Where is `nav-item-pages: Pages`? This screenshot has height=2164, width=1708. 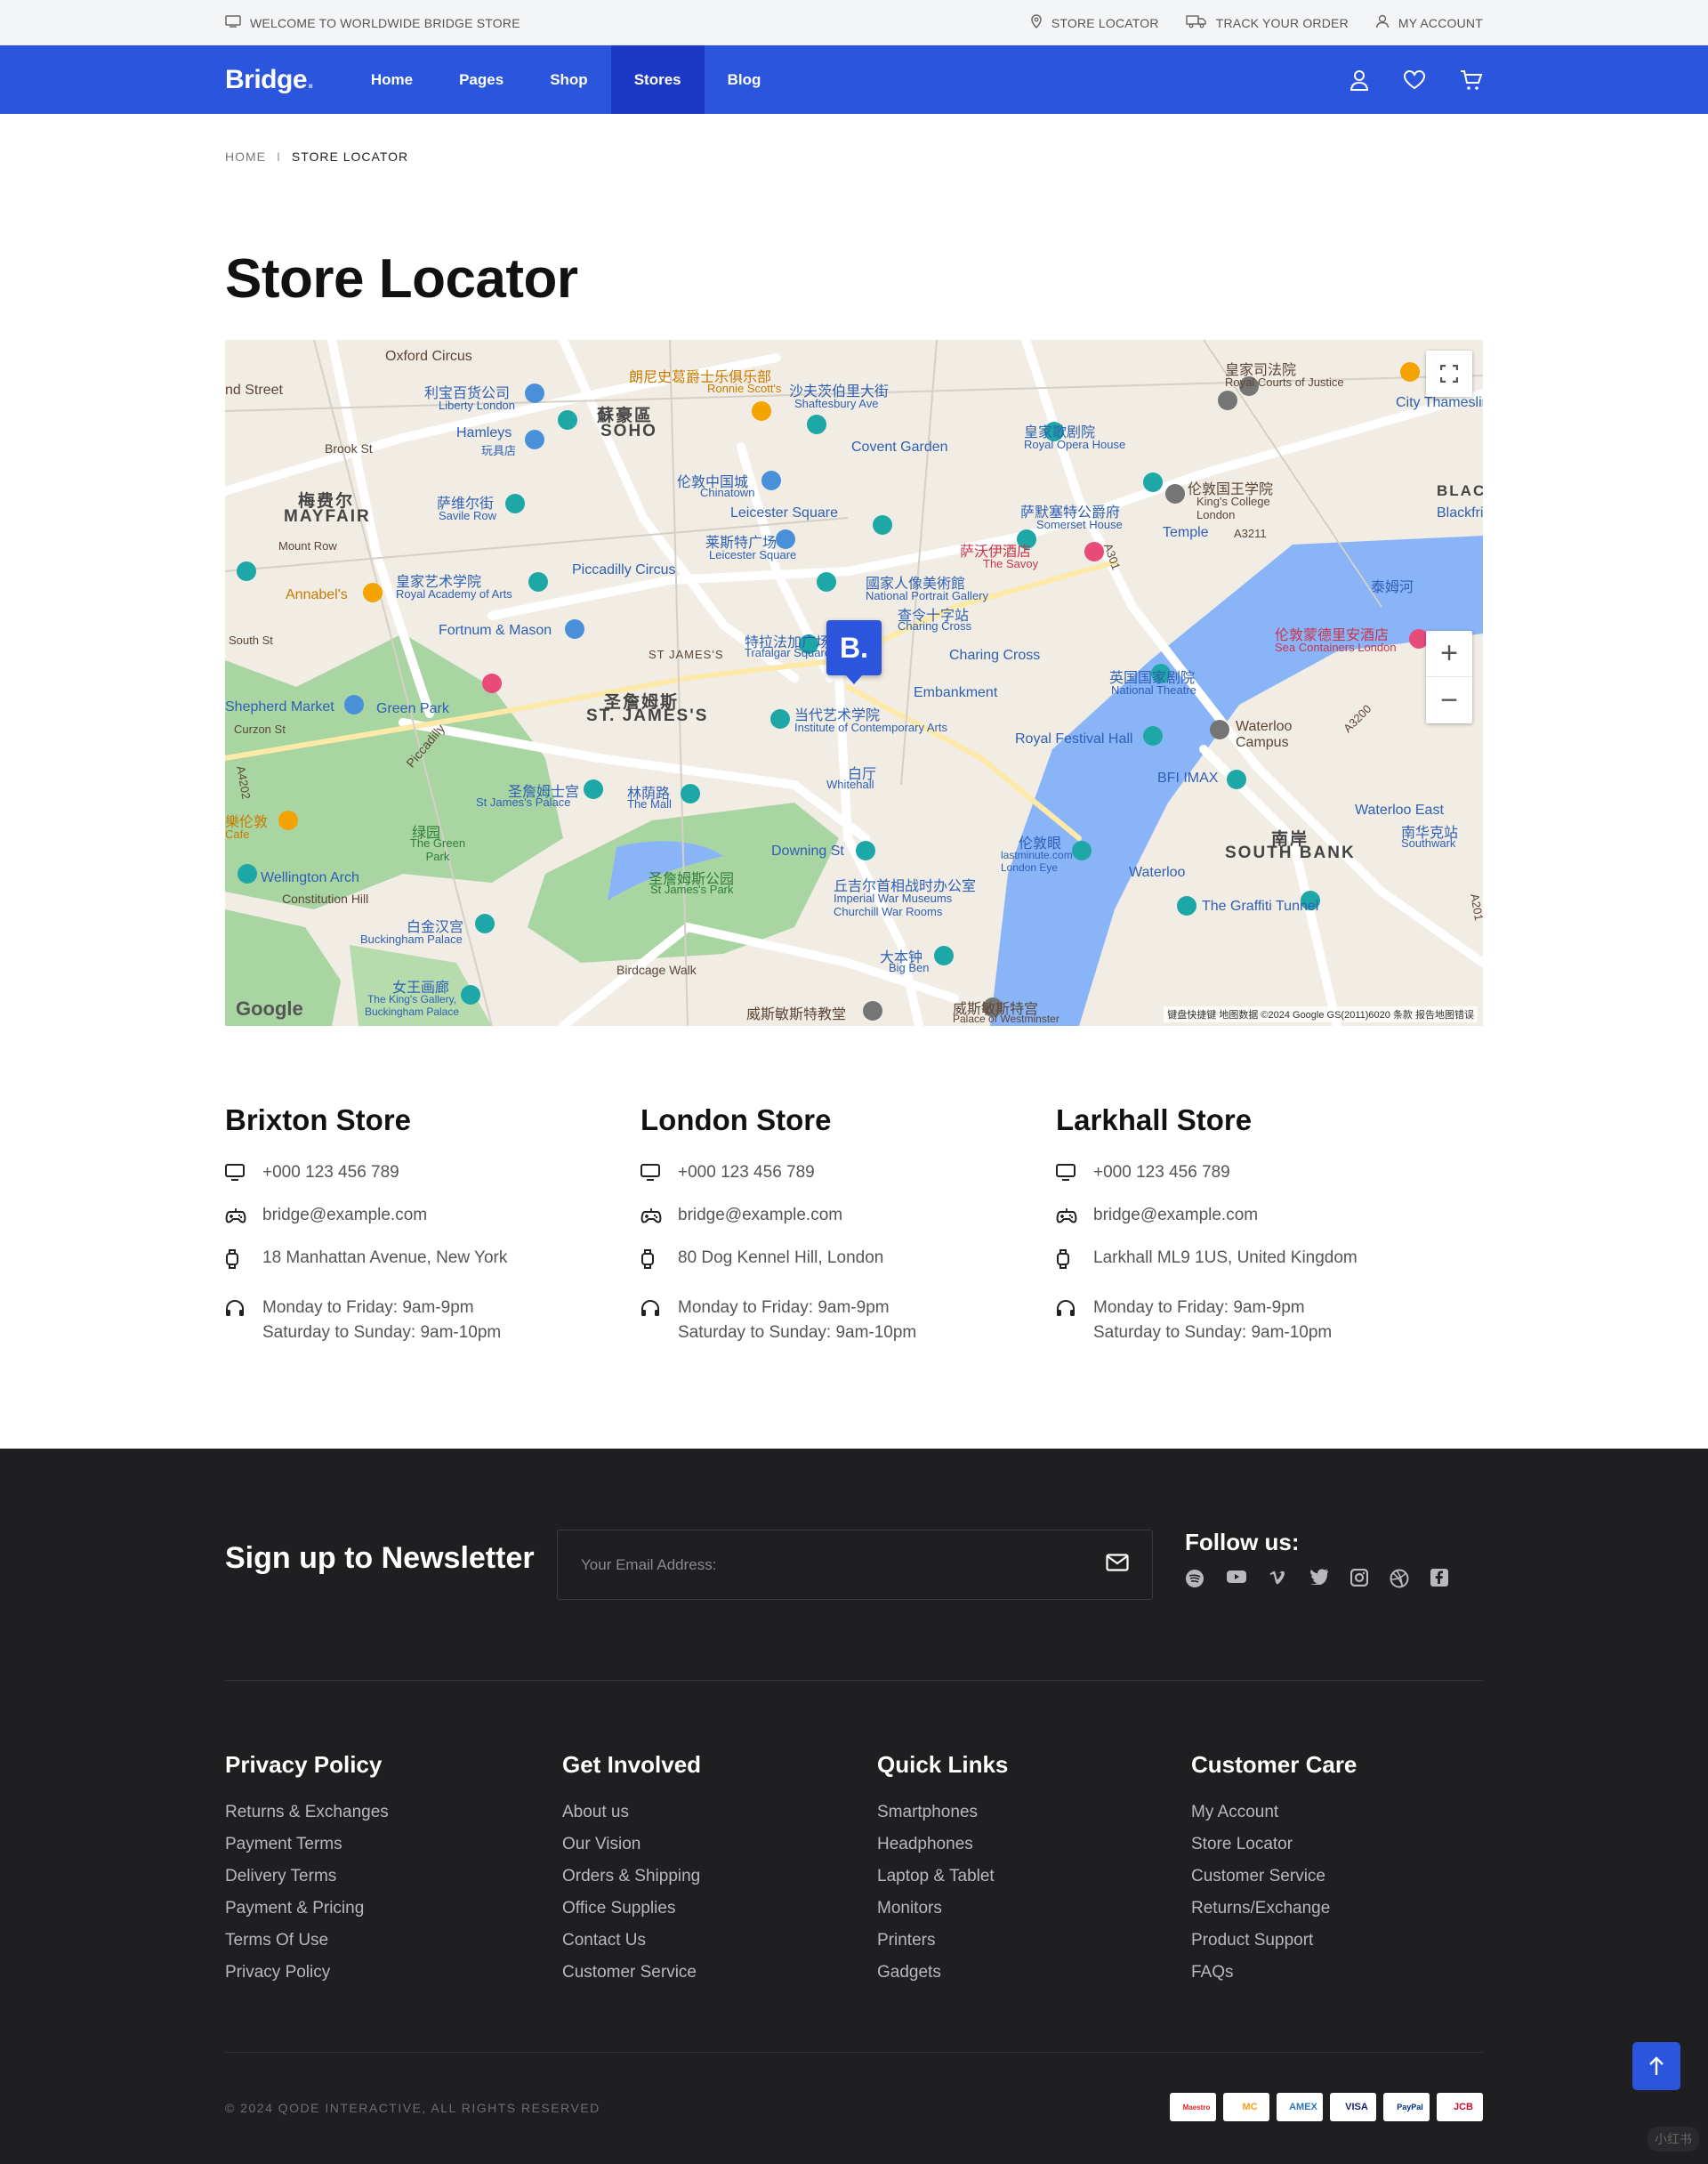
nav-item-pages: Pages is located at coordinates (481, 79).